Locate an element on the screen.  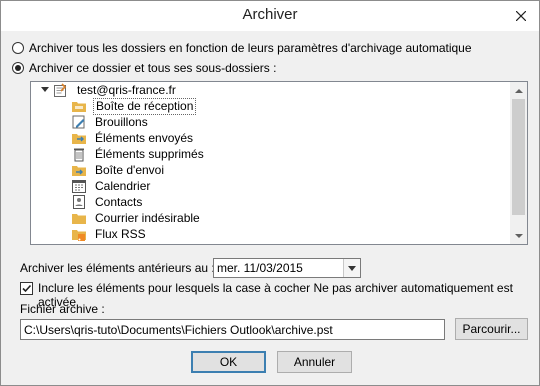
tree-item-label: Brouillons is located at coordinates (121, 121).